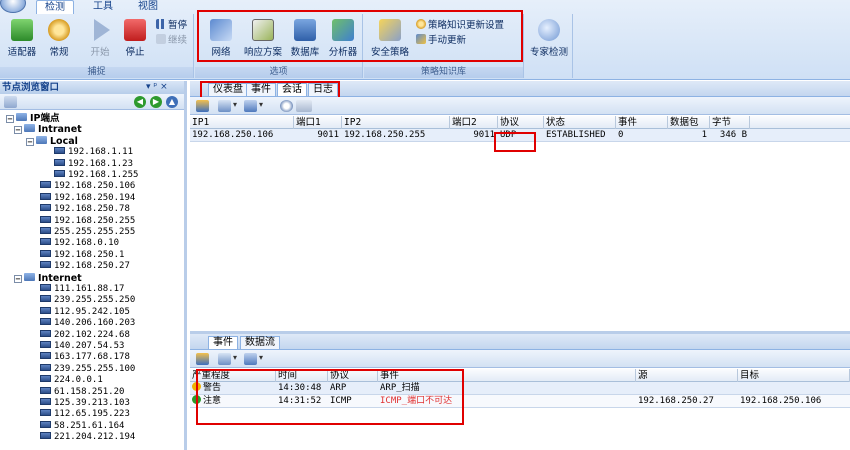 The image size is (850, 450). I want to click on app-menu-button, so click(13, 6).